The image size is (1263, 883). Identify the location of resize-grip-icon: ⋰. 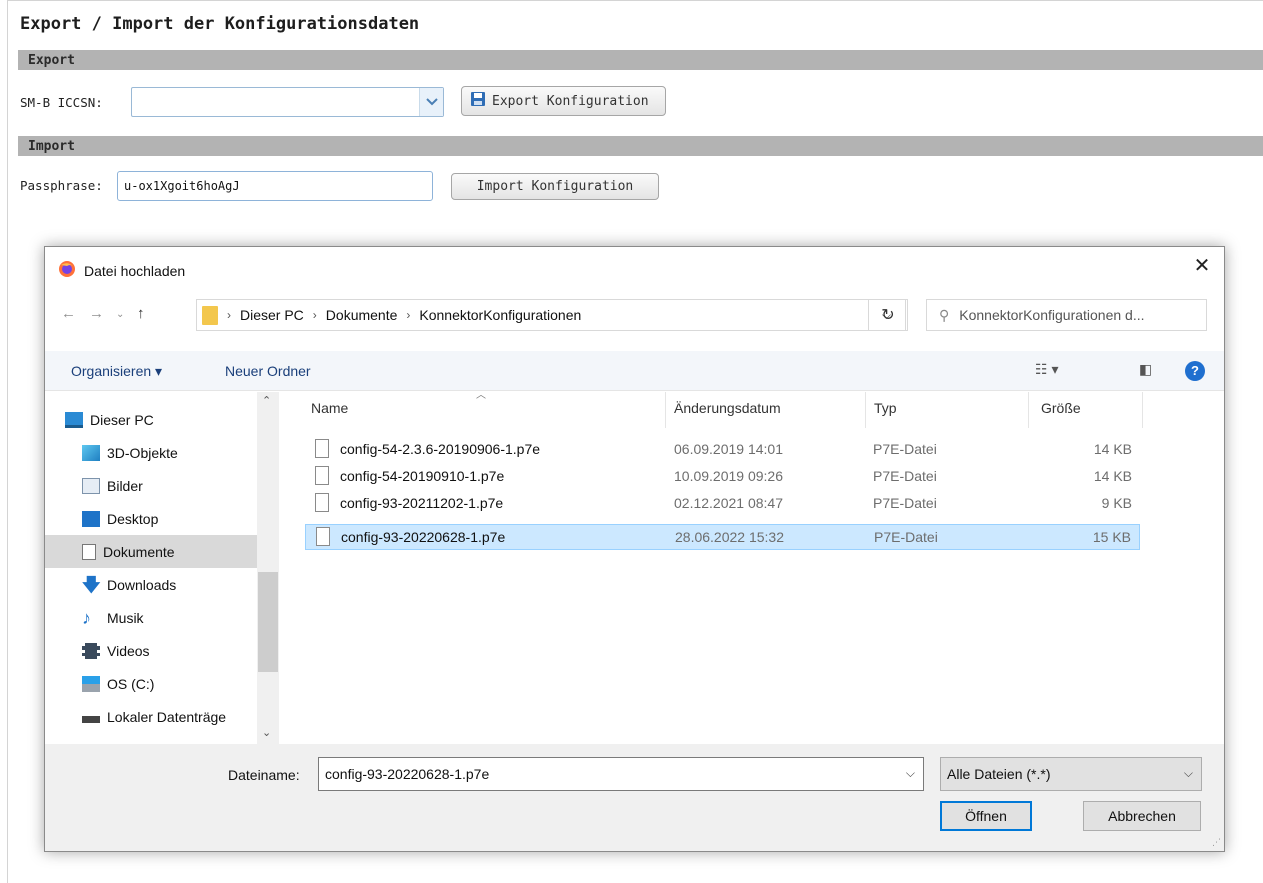
(1216, 842).